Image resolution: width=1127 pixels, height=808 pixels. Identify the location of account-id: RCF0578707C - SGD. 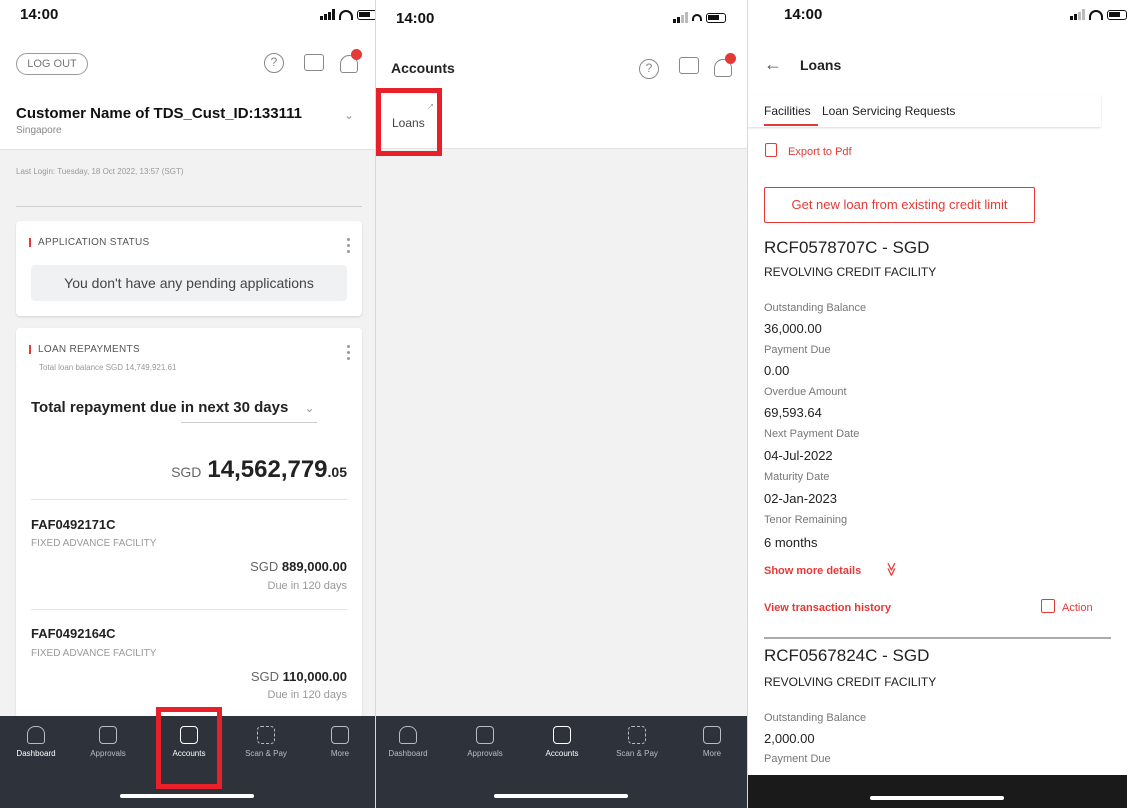
(847, 247).